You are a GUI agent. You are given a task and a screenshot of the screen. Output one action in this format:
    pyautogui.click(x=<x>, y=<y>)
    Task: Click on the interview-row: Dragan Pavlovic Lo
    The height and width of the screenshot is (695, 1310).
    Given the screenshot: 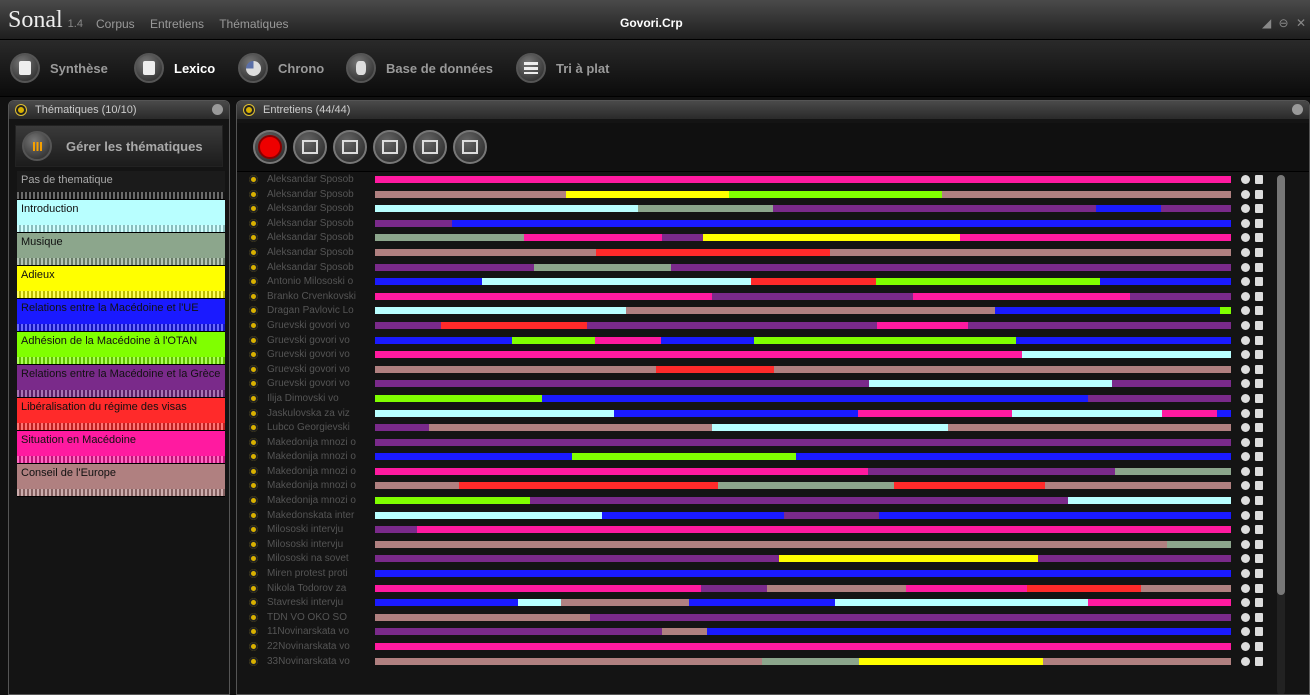 What is the action you would take?
    pyautogui.click(x=757, y=311)
    